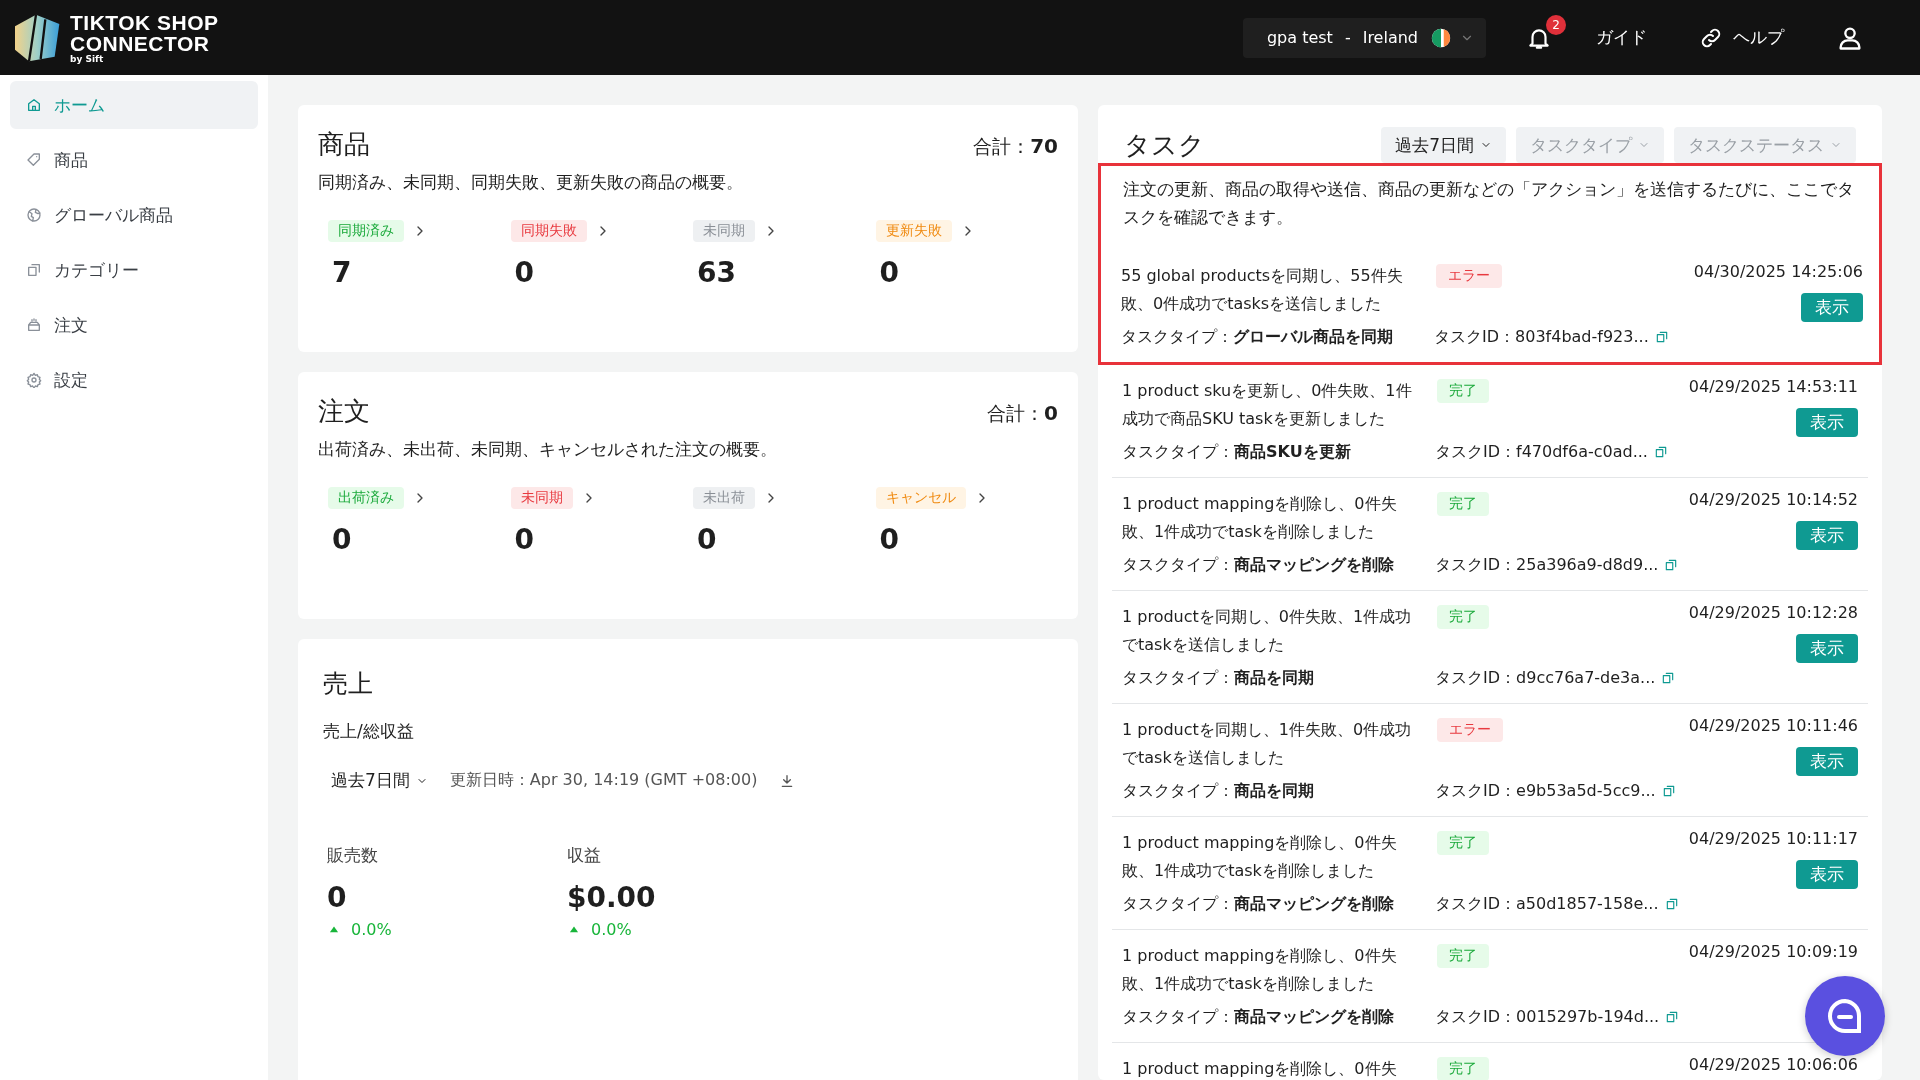  Describe the element at coordinates (34, 325) in the screenshot. I see `tray-icon` at that location.